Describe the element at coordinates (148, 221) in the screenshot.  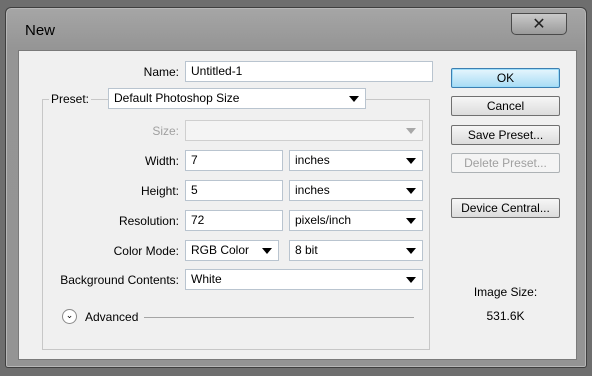
I see `resolution-label: Resolution:` at that location.